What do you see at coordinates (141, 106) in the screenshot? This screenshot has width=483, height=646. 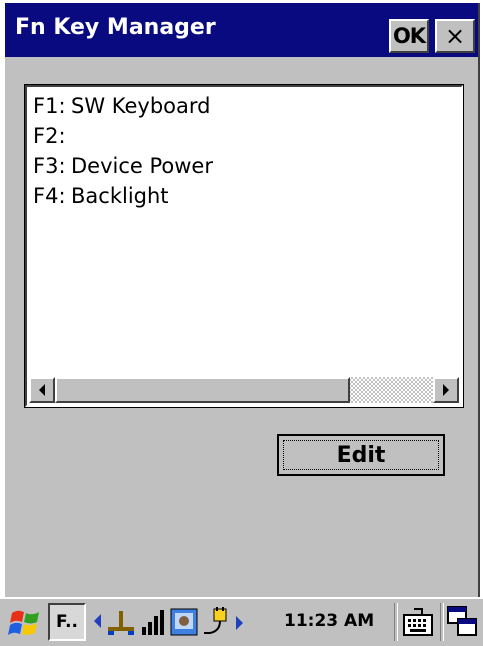 I see `fkey-action: SW Keyboard` at bounding box center [141, 106].